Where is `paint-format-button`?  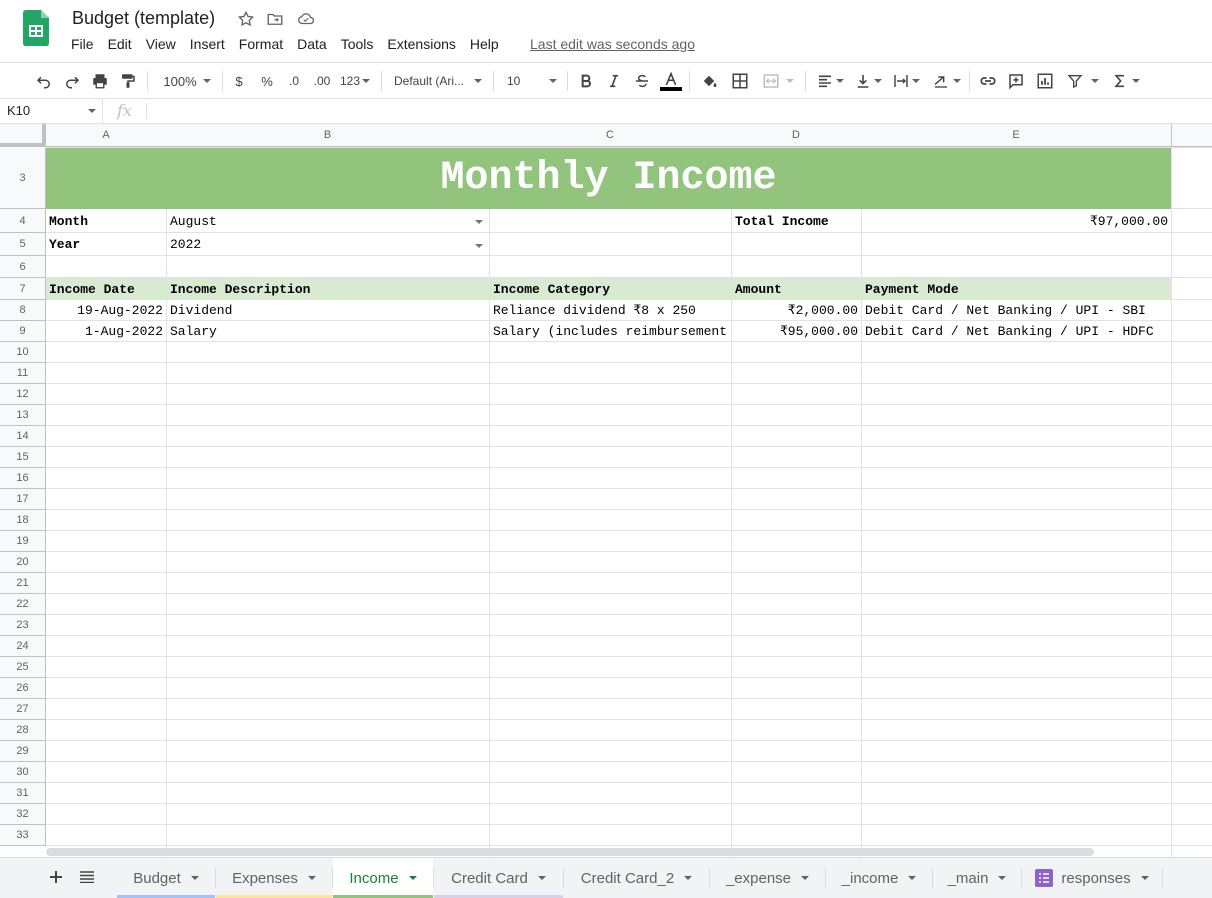
paint-format-button is located at coordinates (128, 81).